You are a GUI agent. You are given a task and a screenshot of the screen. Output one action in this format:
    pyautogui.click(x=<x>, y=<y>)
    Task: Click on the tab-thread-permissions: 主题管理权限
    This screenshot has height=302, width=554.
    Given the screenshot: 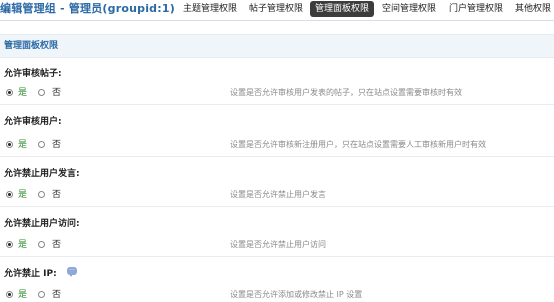 What is the action you would take?
    pyautogui.click(x=210, y=9)
    